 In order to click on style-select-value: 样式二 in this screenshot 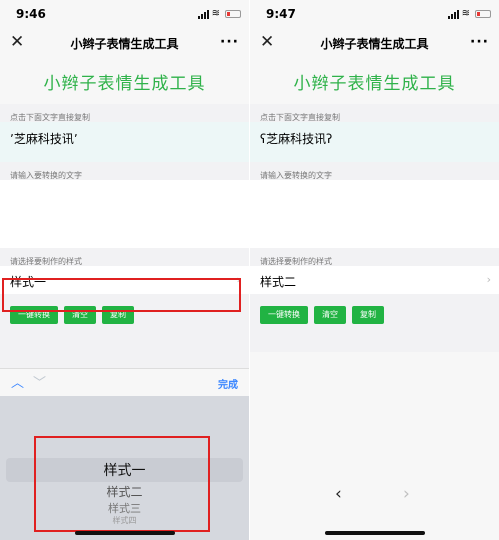, I will do `click(278, 282)`.